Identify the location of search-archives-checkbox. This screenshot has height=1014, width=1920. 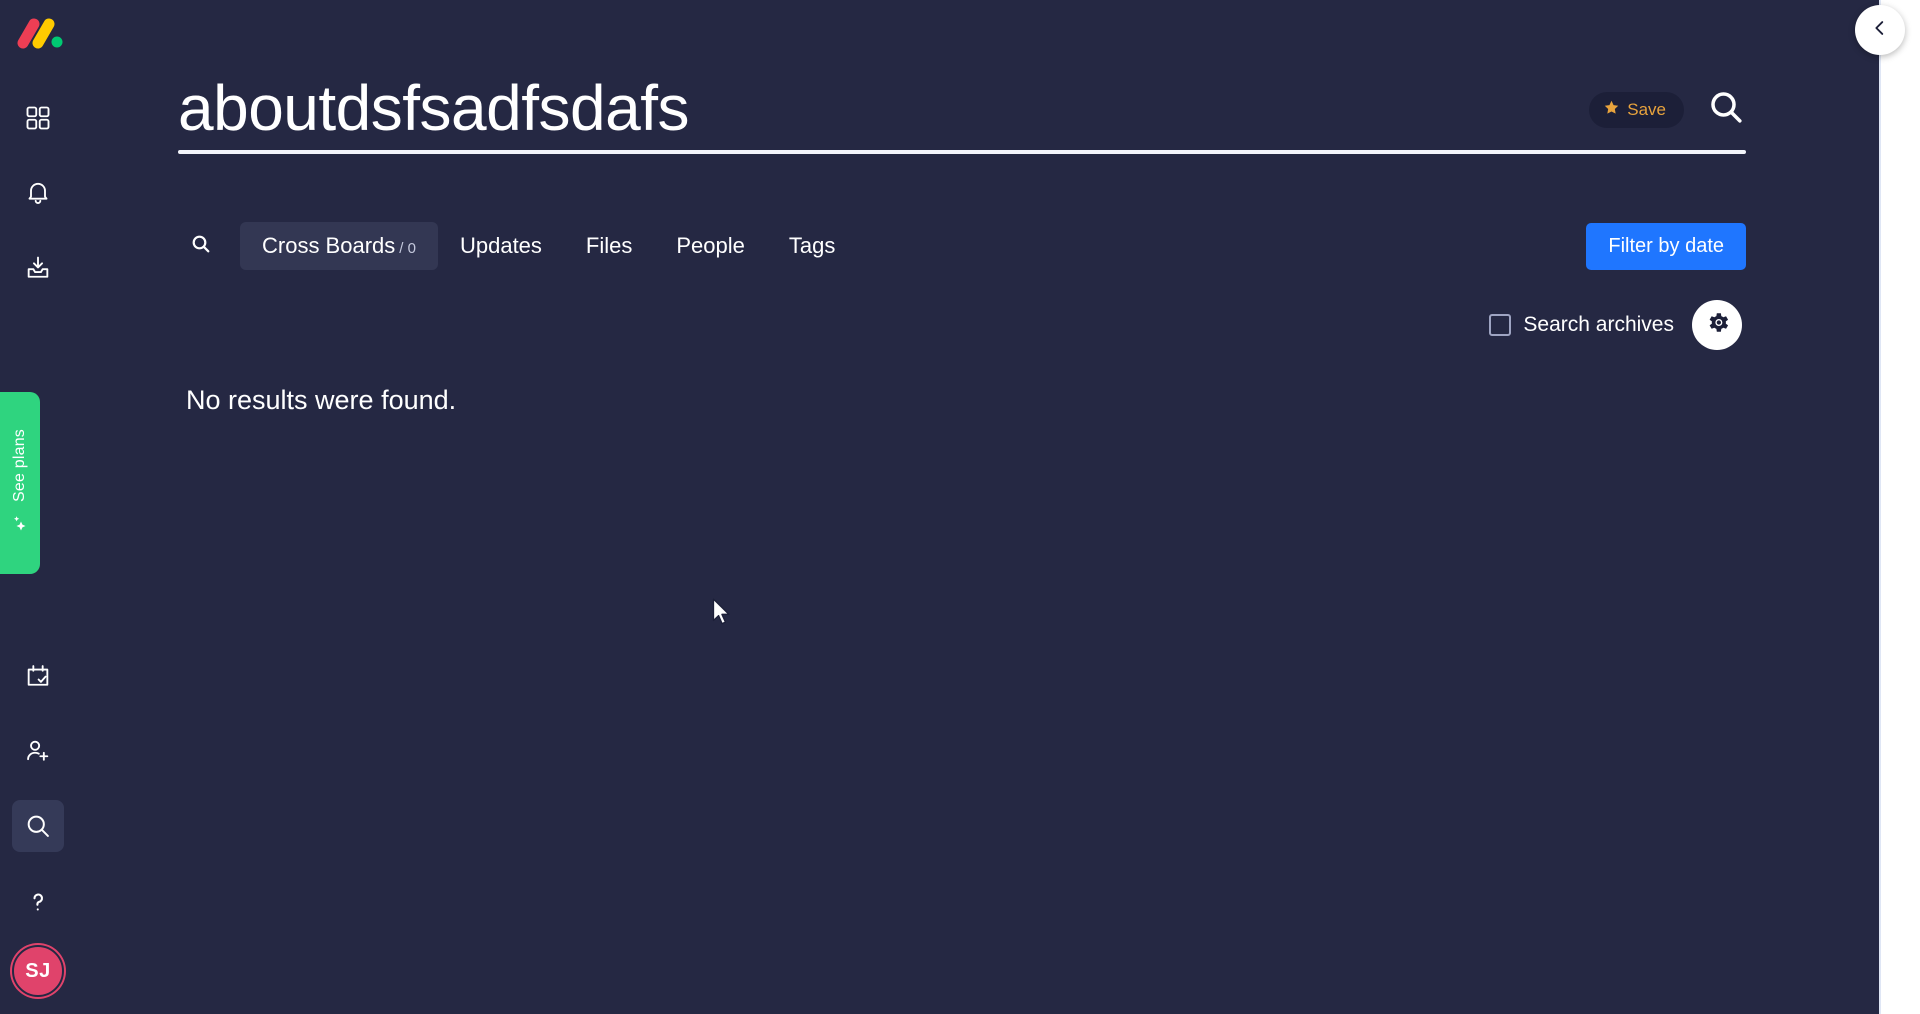
(1500, 325).